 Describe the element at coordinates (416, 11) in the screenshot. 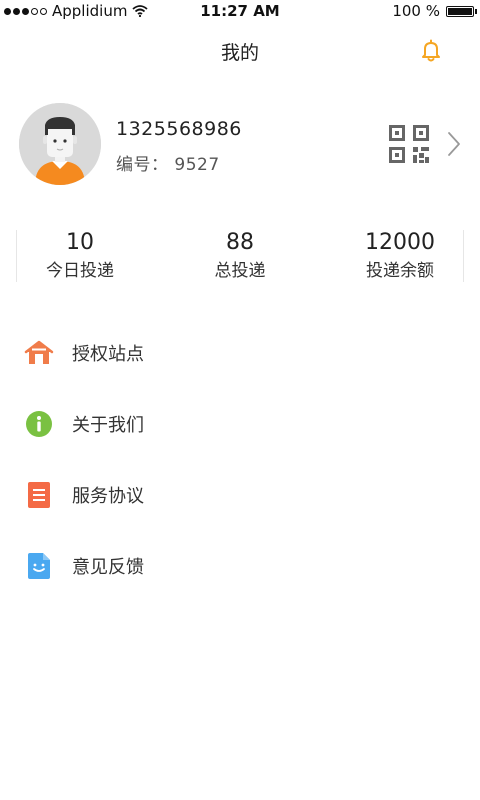

I see `battery-percent: 100 %` at that location.